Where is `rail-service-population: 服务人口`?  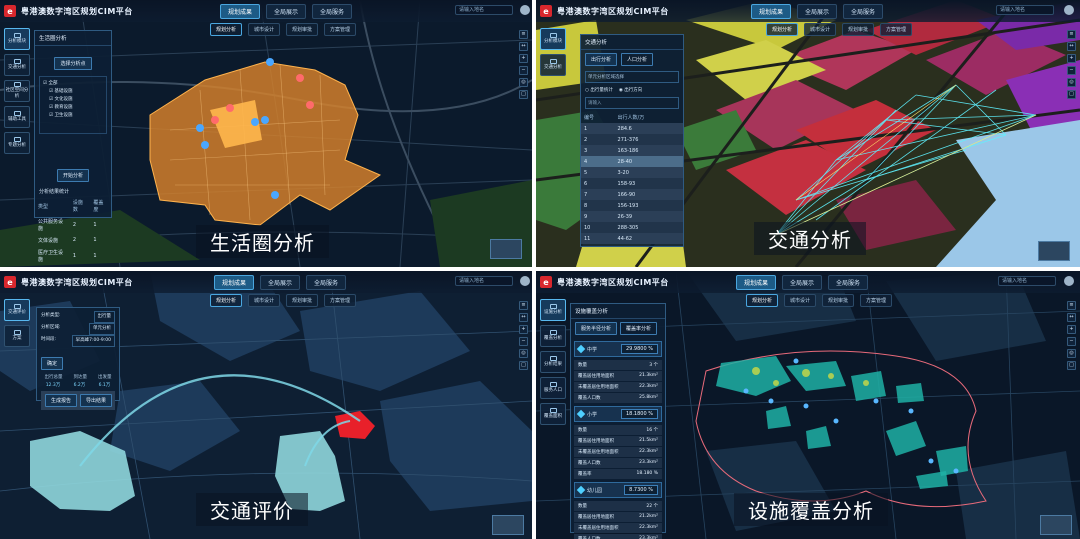
rail-service-population: 服务人口 is located at coordinates (553, 388).